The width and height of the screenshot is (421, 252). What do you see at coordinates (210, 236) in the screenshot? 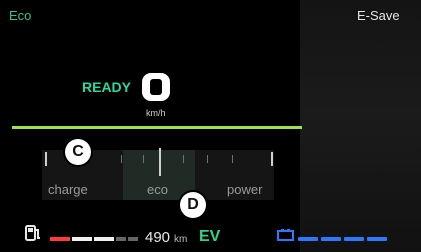
I see `ev-mode-indicator: EV` at bounding box center [210, 236].